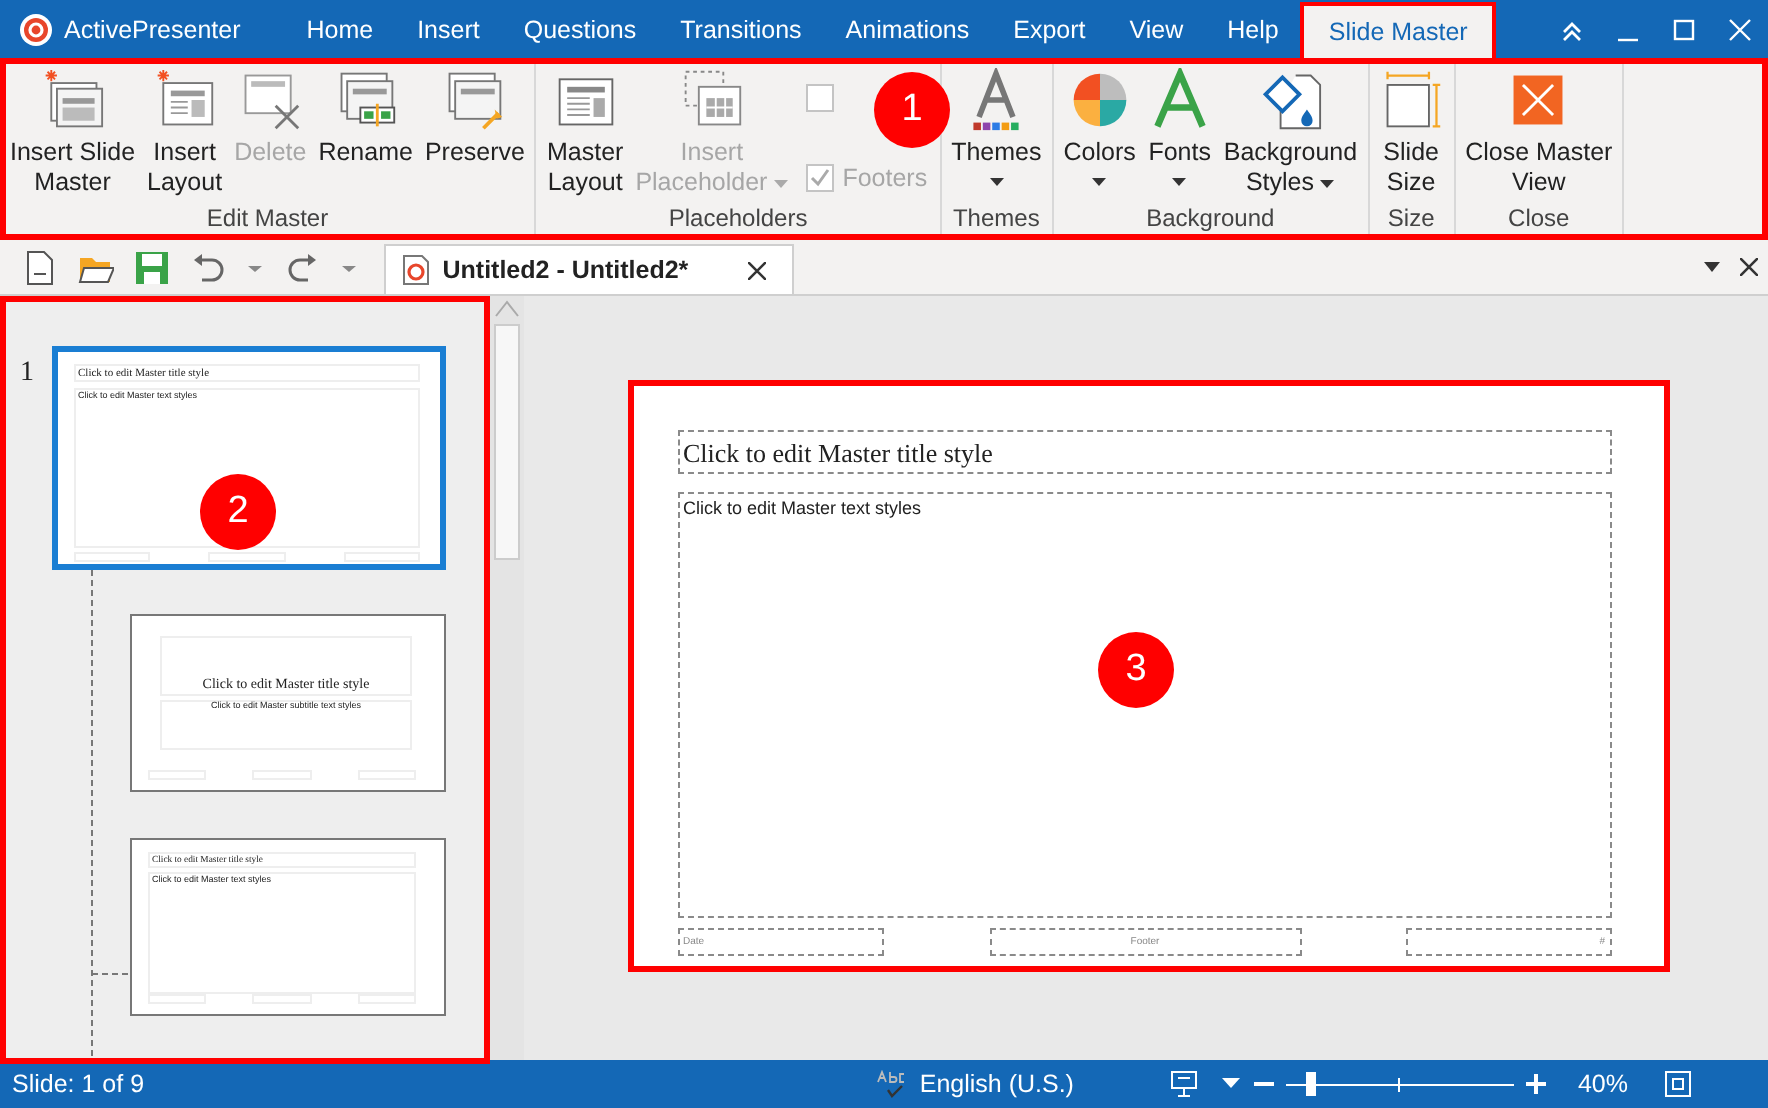 The width and height of the screenshot is (1768, 1108). What do you see at coordinates (474, 131) in the screenshot?
I see `ribbon-button: Preserve` at bounding box center [474, 131].